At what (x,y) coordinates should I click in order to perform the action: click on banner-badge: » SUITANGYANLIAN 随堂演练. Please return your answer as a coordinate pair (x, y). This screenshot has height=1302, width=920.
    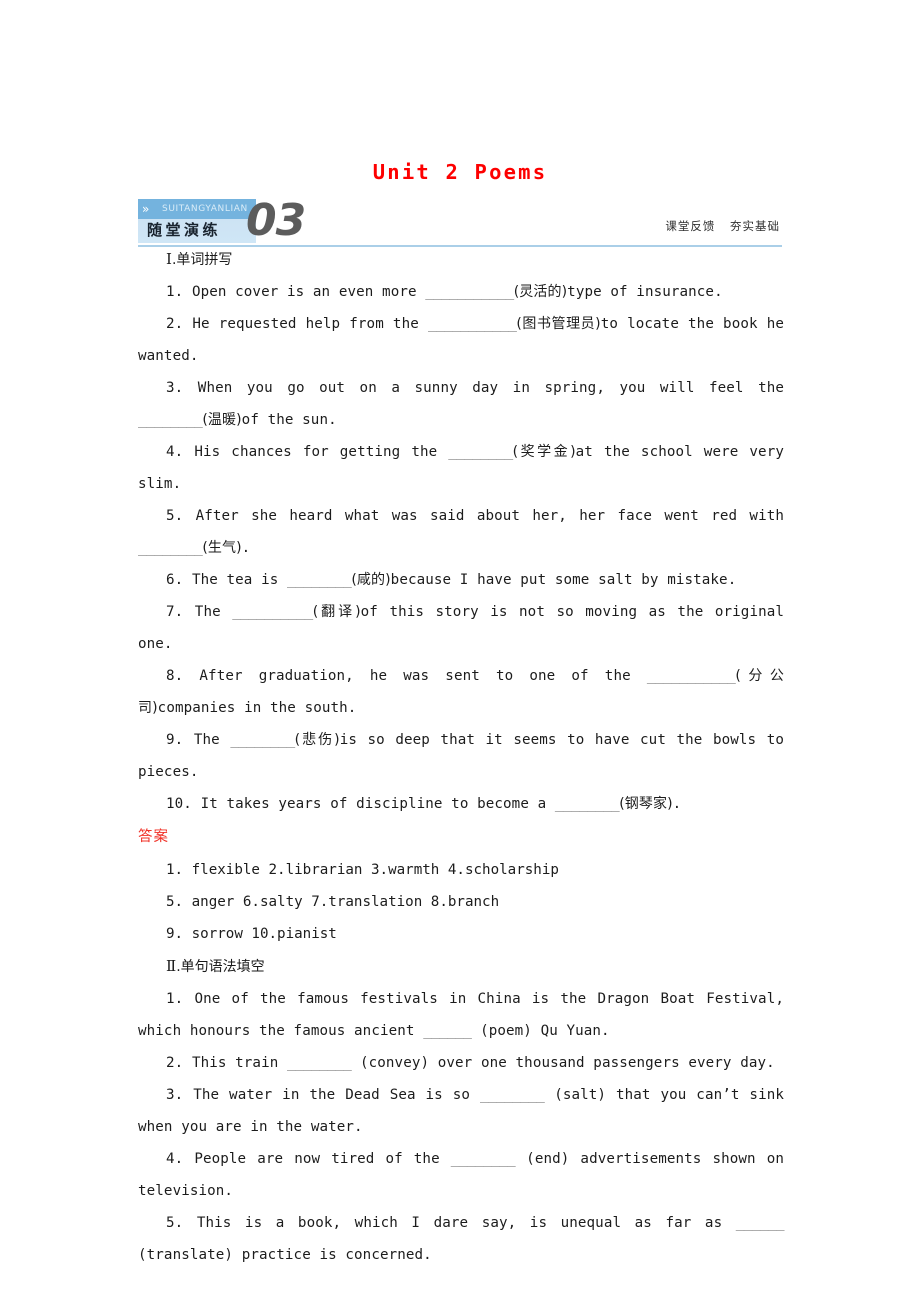
    Looking at the image, I should click on (197, 221).